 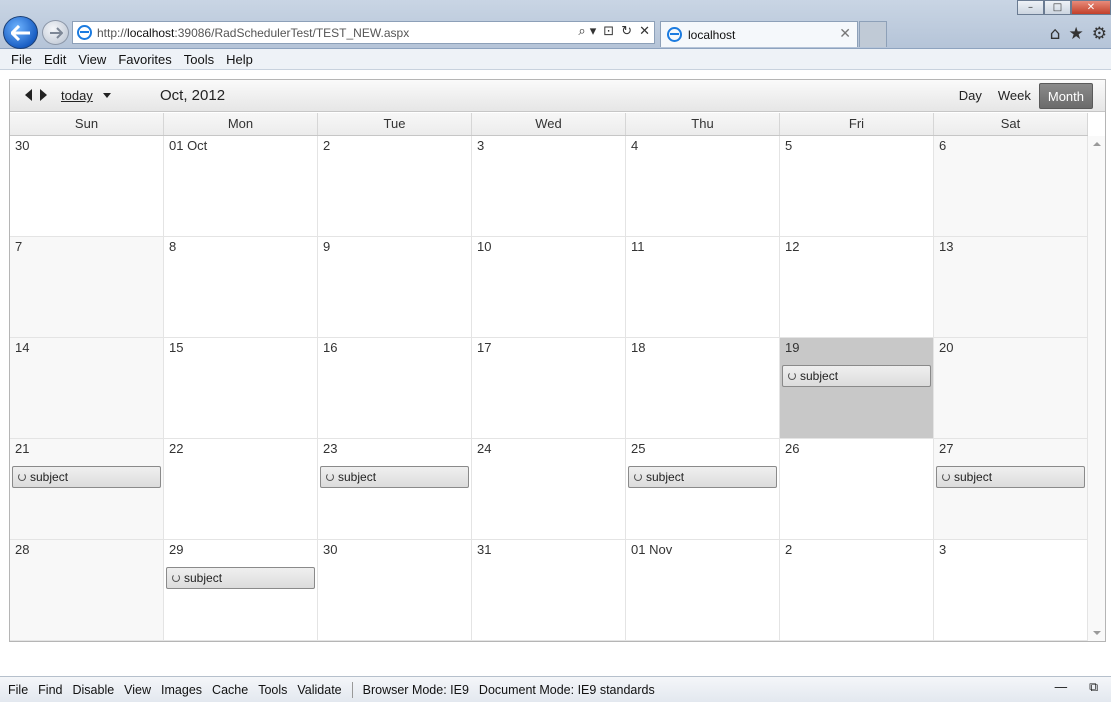 I want to click on devtools-minimize-icon: —, so click(x=1061, y=687).